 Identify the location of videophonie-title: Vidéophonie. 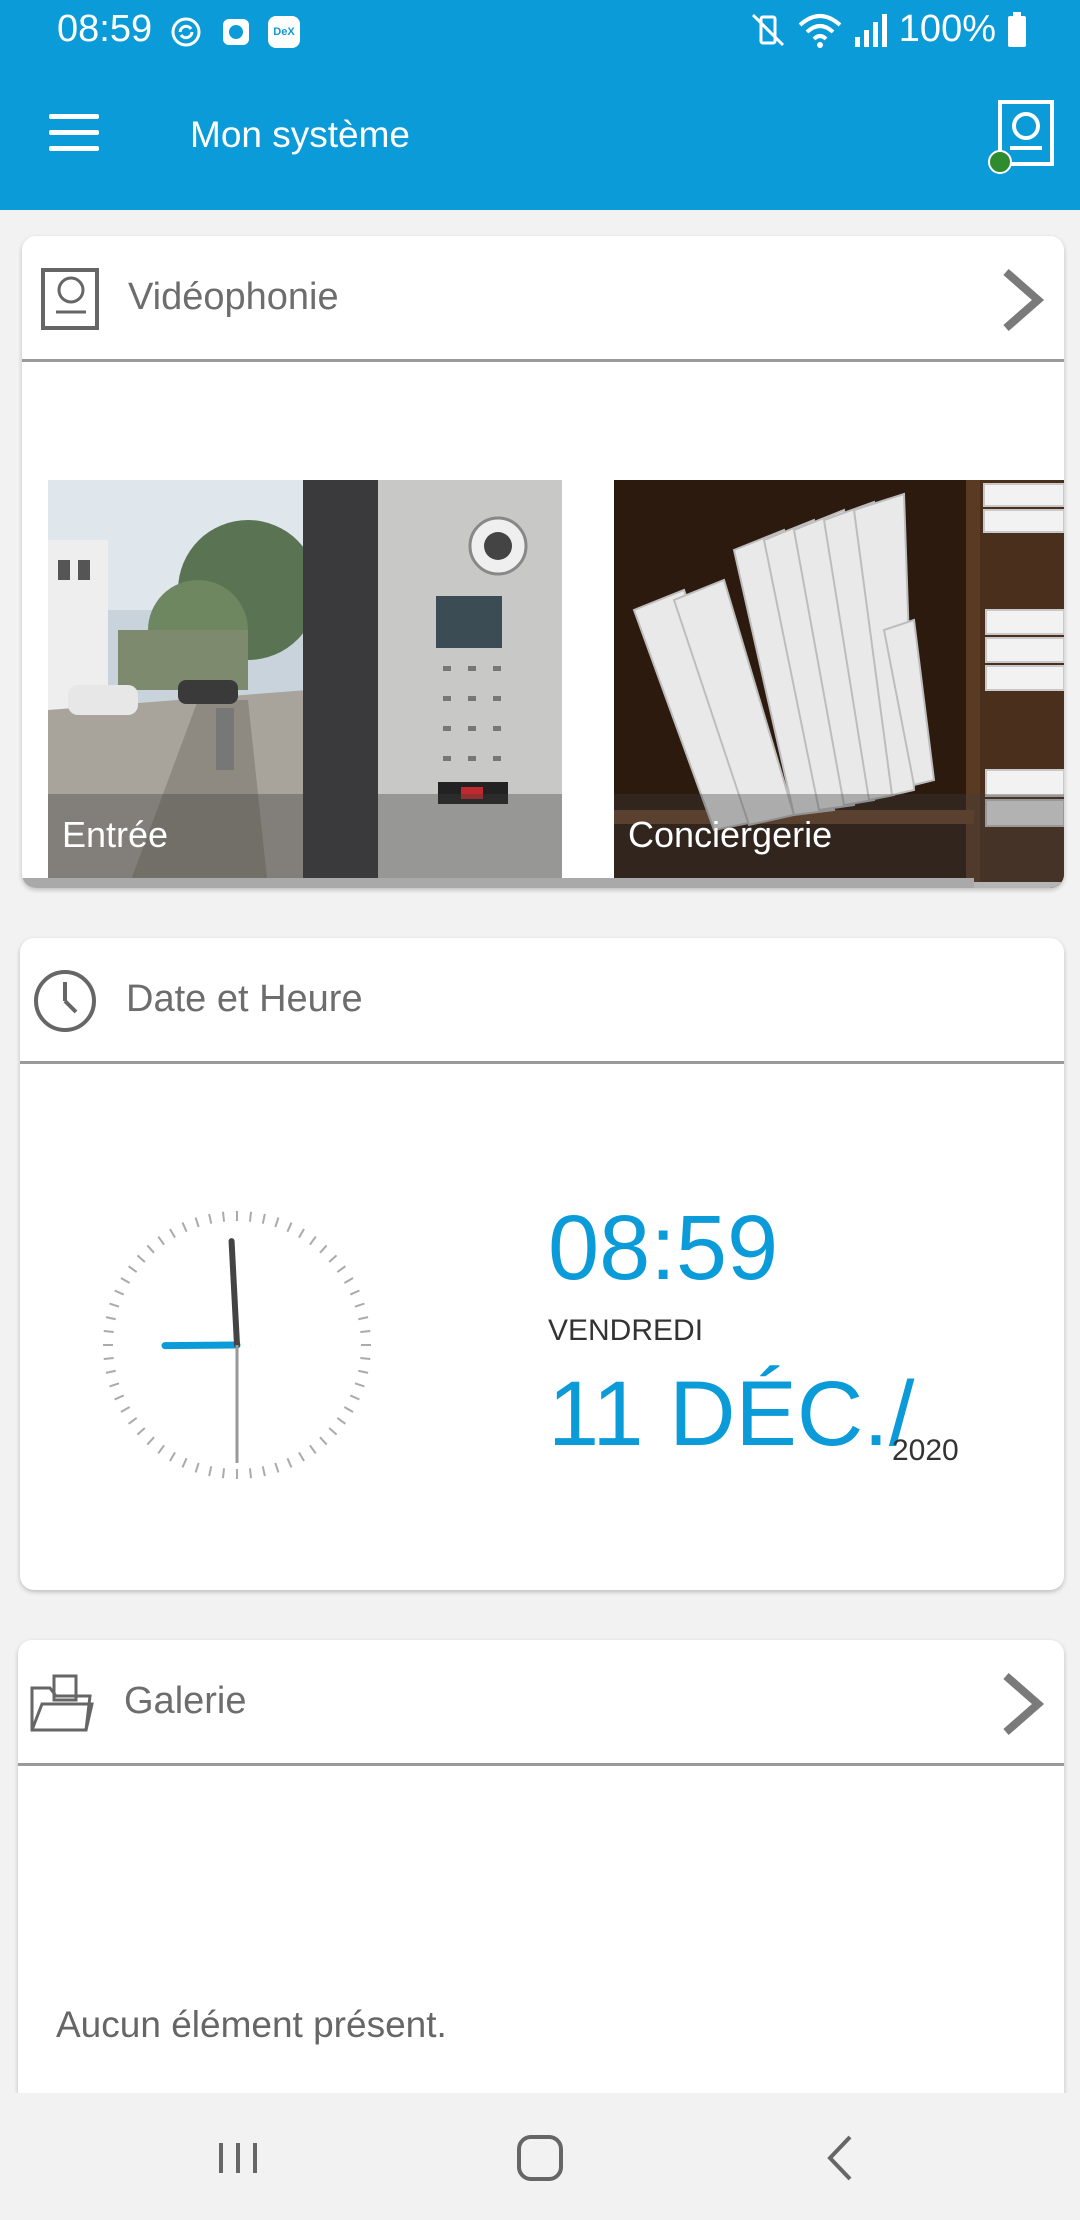
(233, 297).